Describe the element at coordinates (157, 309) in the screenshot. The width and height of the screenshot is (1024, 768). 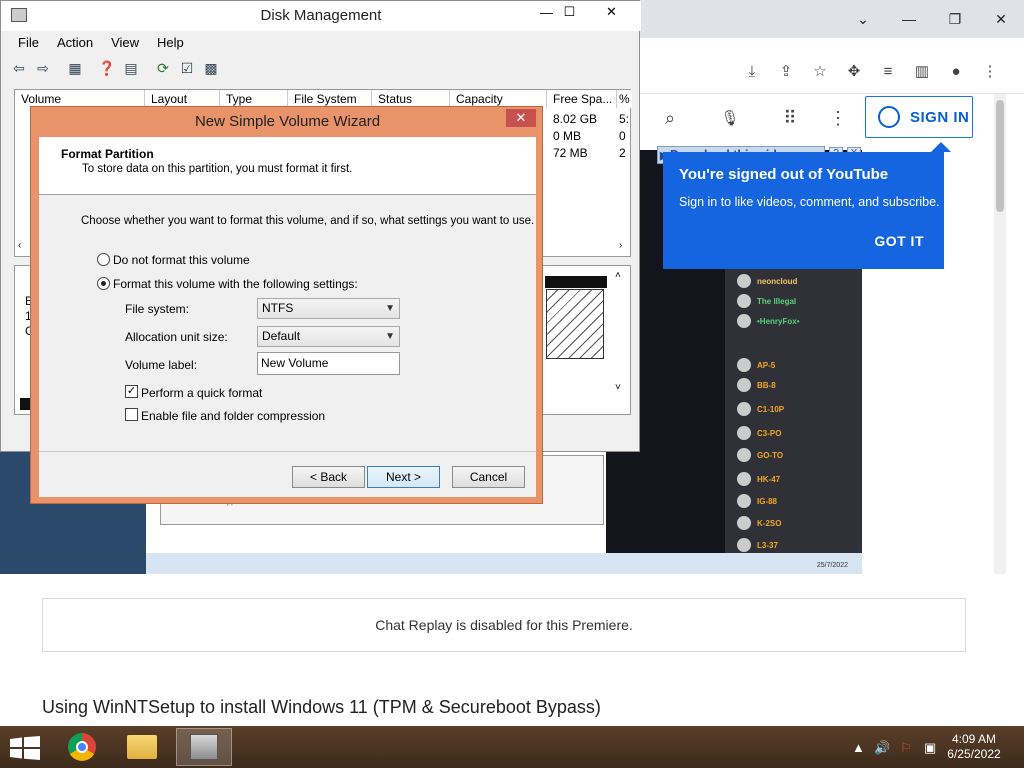
I see `file-system-label: File system:` at that location.